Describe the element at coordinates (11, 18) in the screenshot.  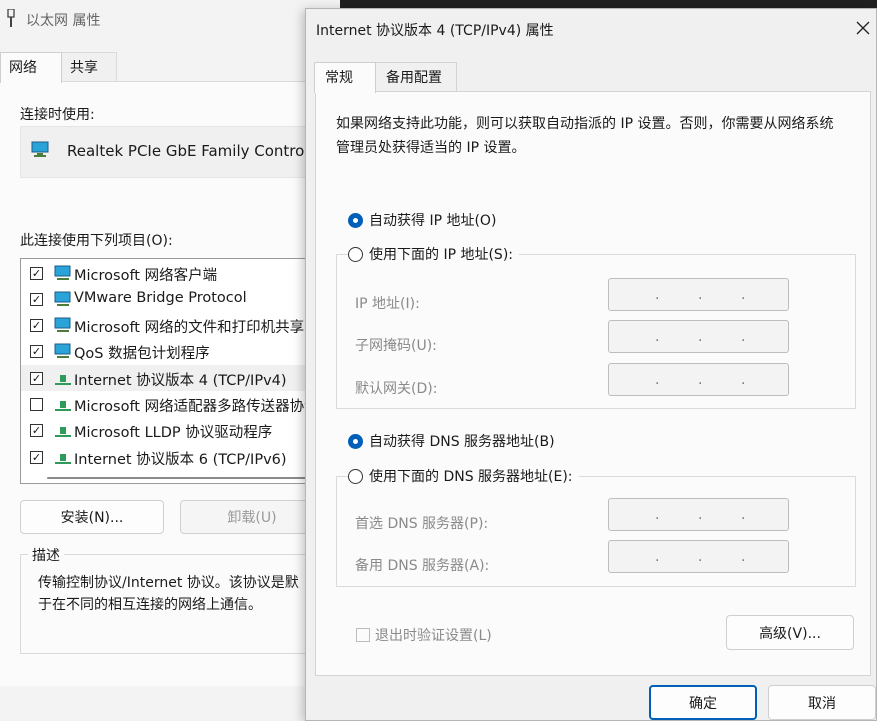
I see `ethernet-cable-icon` at that location.